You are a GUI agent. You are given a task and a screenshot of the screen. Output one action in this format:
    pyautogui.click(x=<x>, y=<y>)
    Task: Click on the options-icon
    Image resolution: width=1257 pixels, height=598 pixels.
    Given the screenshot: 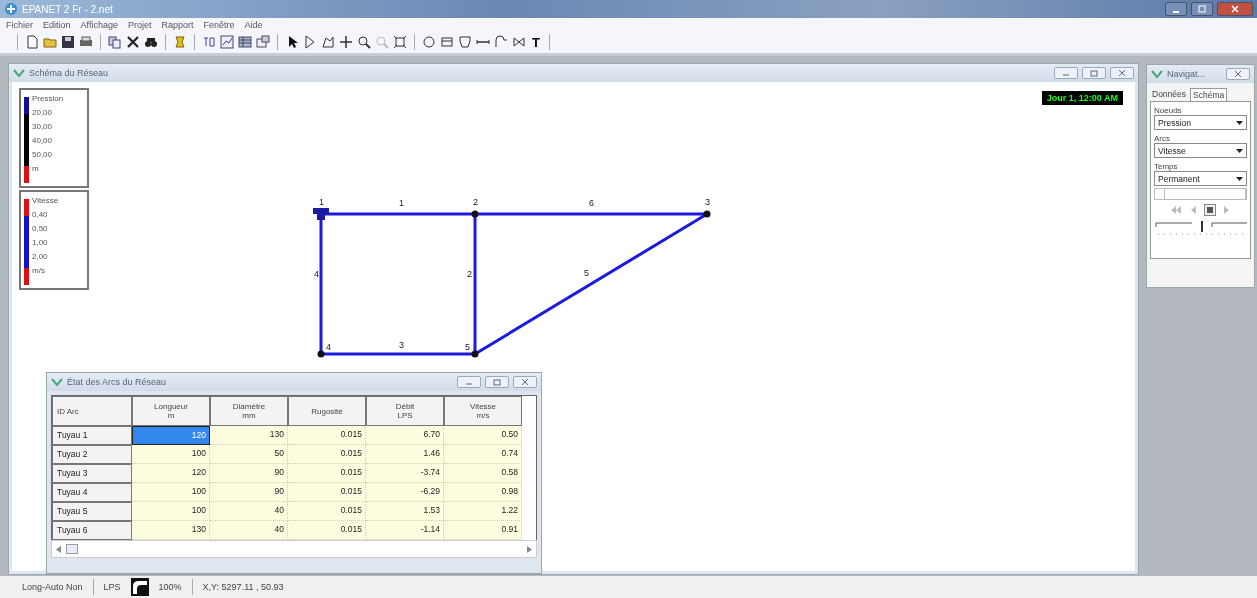 What is the action you would take?
    pyautogui.click(x=263, y=42)
    